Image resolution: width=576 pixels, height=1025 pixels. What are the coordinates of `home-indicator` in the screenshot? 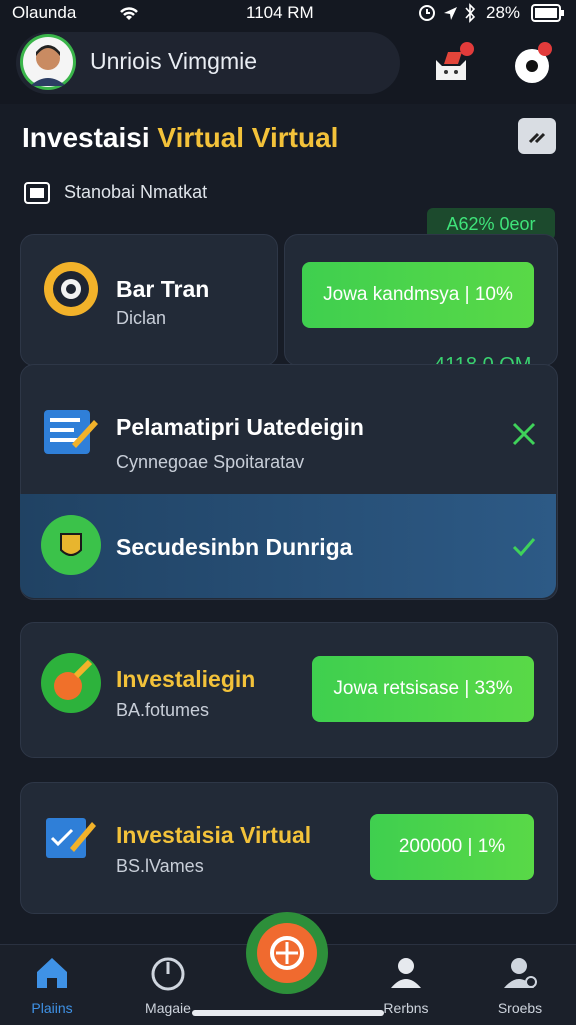 It's located at (288, 1013).